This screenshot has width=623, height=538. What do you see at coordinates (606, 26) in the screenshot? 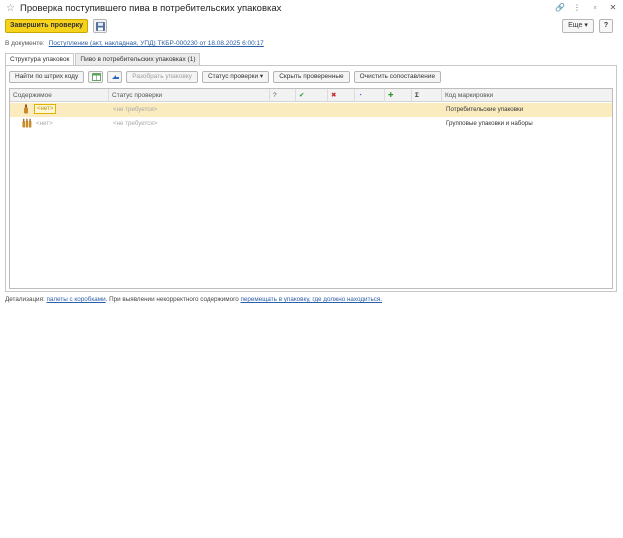
I see `help-button: ?` at bounding box center [606, 26].